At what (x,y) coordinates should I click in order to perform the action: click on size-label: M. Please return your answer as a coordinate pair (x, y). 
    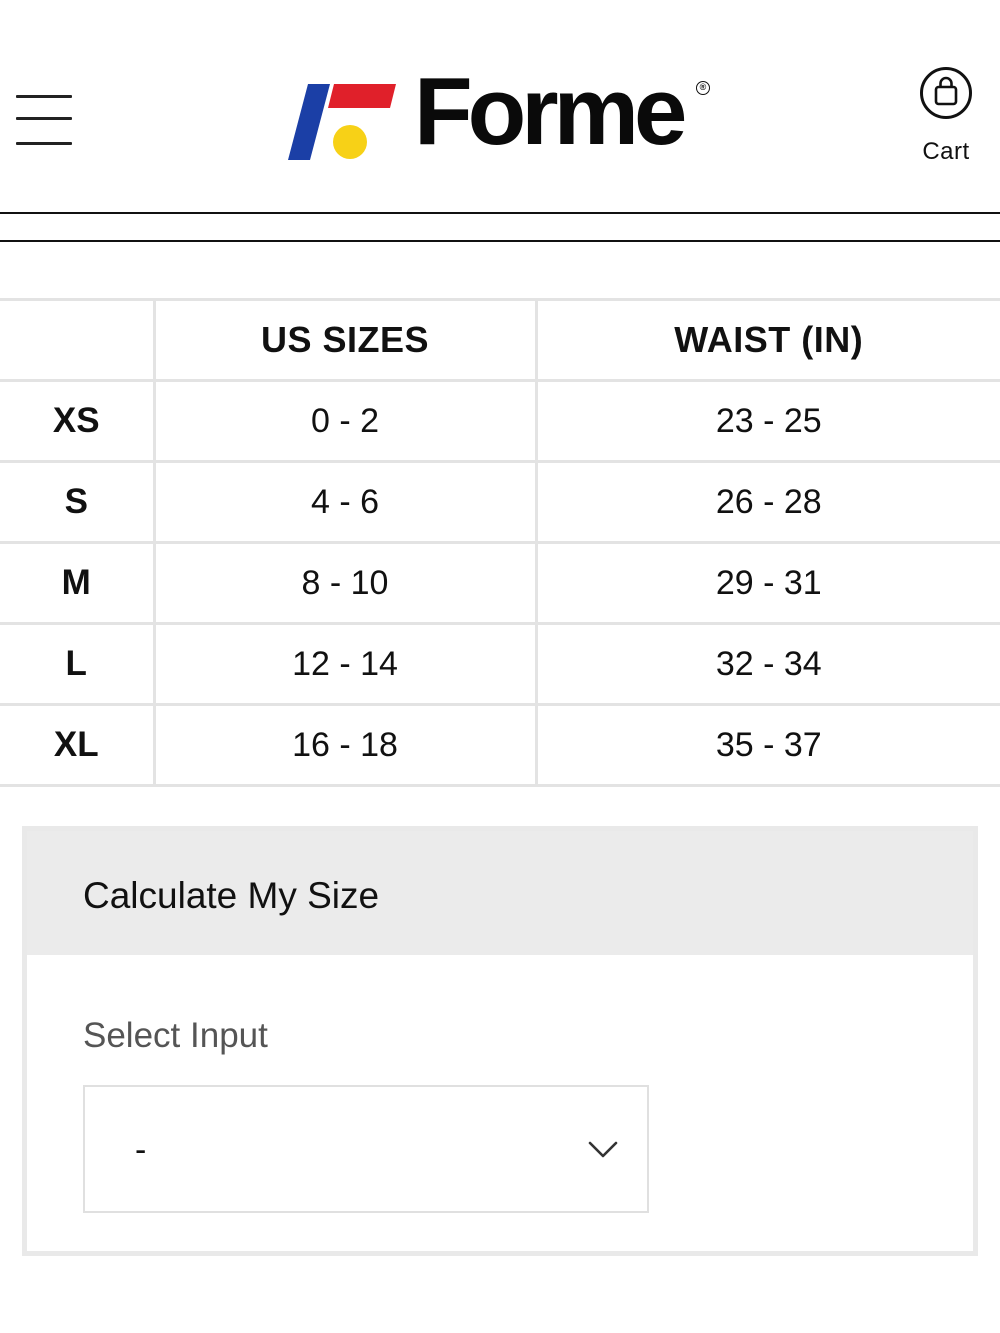
    Looking at the image, I should click on (77, 583).